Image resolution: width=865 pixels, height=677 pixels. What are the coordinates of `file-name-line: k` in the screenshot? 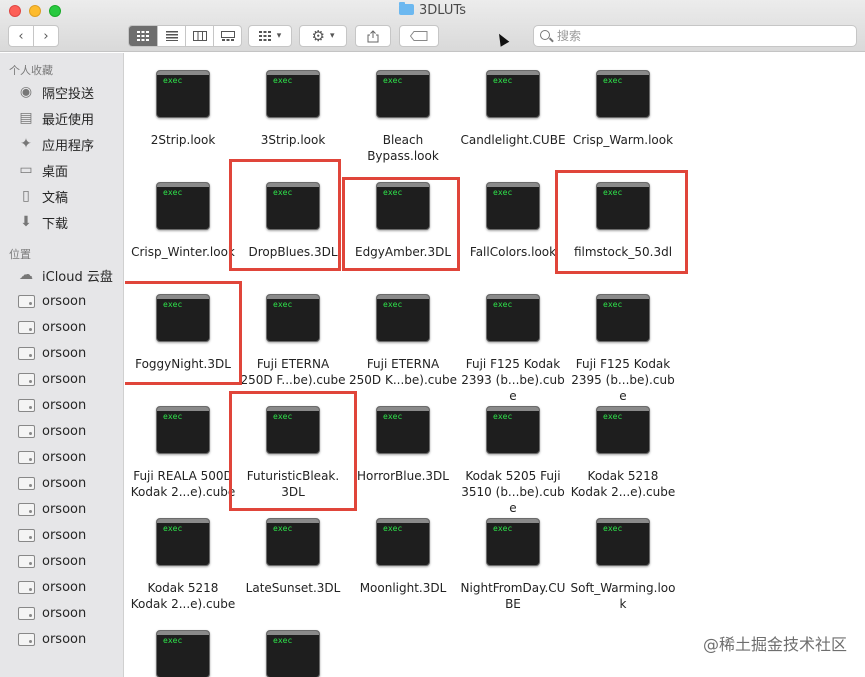 It's located at (623, 604).